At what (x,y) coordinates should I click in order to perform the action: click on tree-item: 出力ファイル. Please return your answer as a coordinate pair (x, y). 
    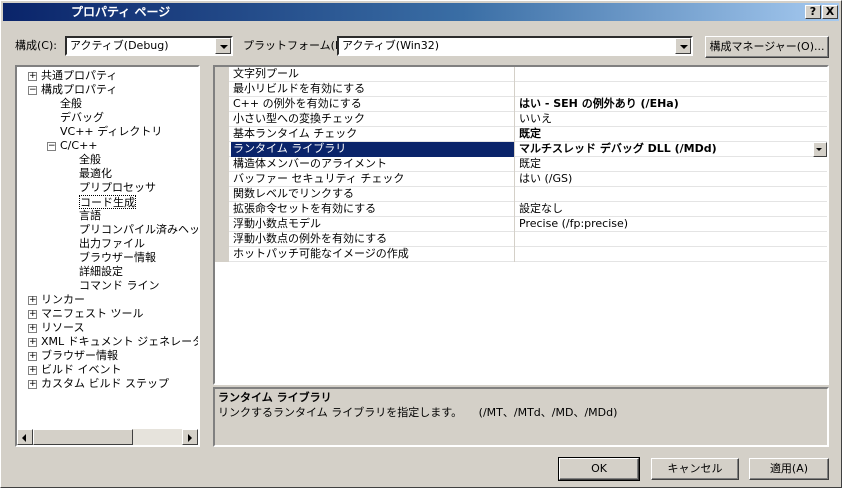
    Looking at the image, I should click on (112, 244).